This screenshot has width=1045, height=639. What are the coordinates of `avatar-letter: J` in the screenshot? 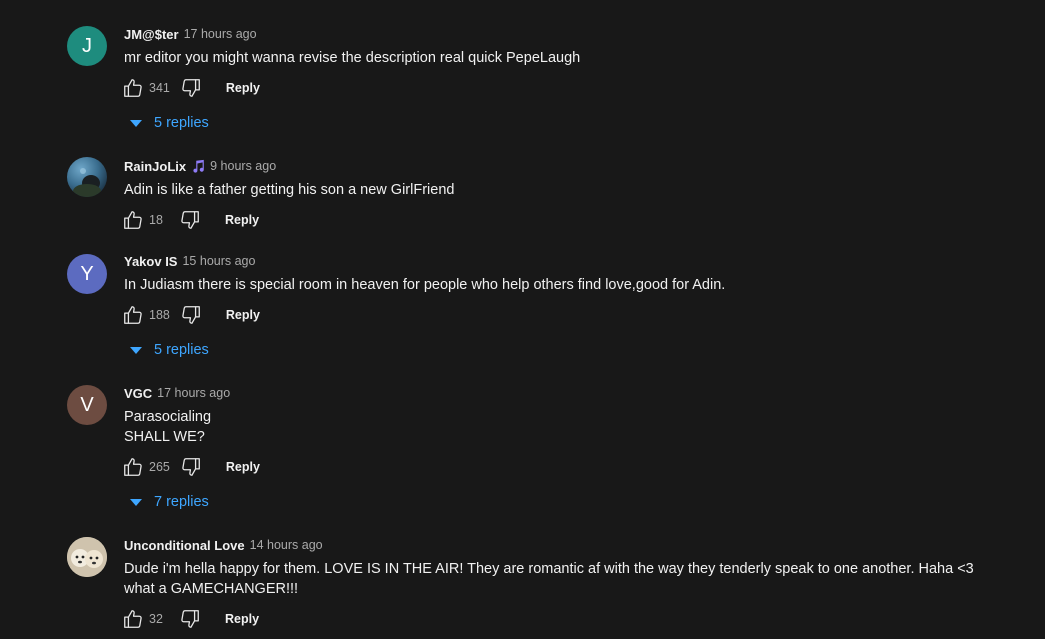 It's located at (87, 45).